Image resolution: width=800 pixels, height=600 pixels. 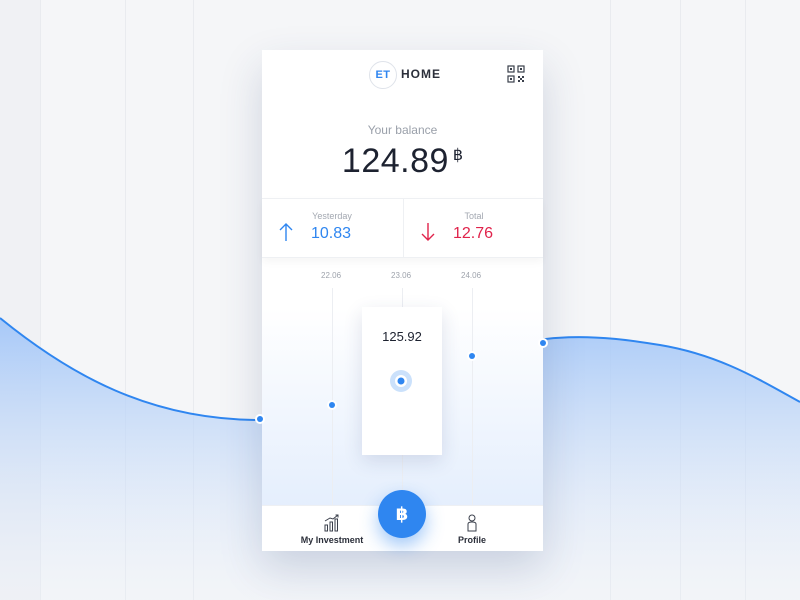 I want to click on nav-profile: Profile, so click(x=472, y=528).